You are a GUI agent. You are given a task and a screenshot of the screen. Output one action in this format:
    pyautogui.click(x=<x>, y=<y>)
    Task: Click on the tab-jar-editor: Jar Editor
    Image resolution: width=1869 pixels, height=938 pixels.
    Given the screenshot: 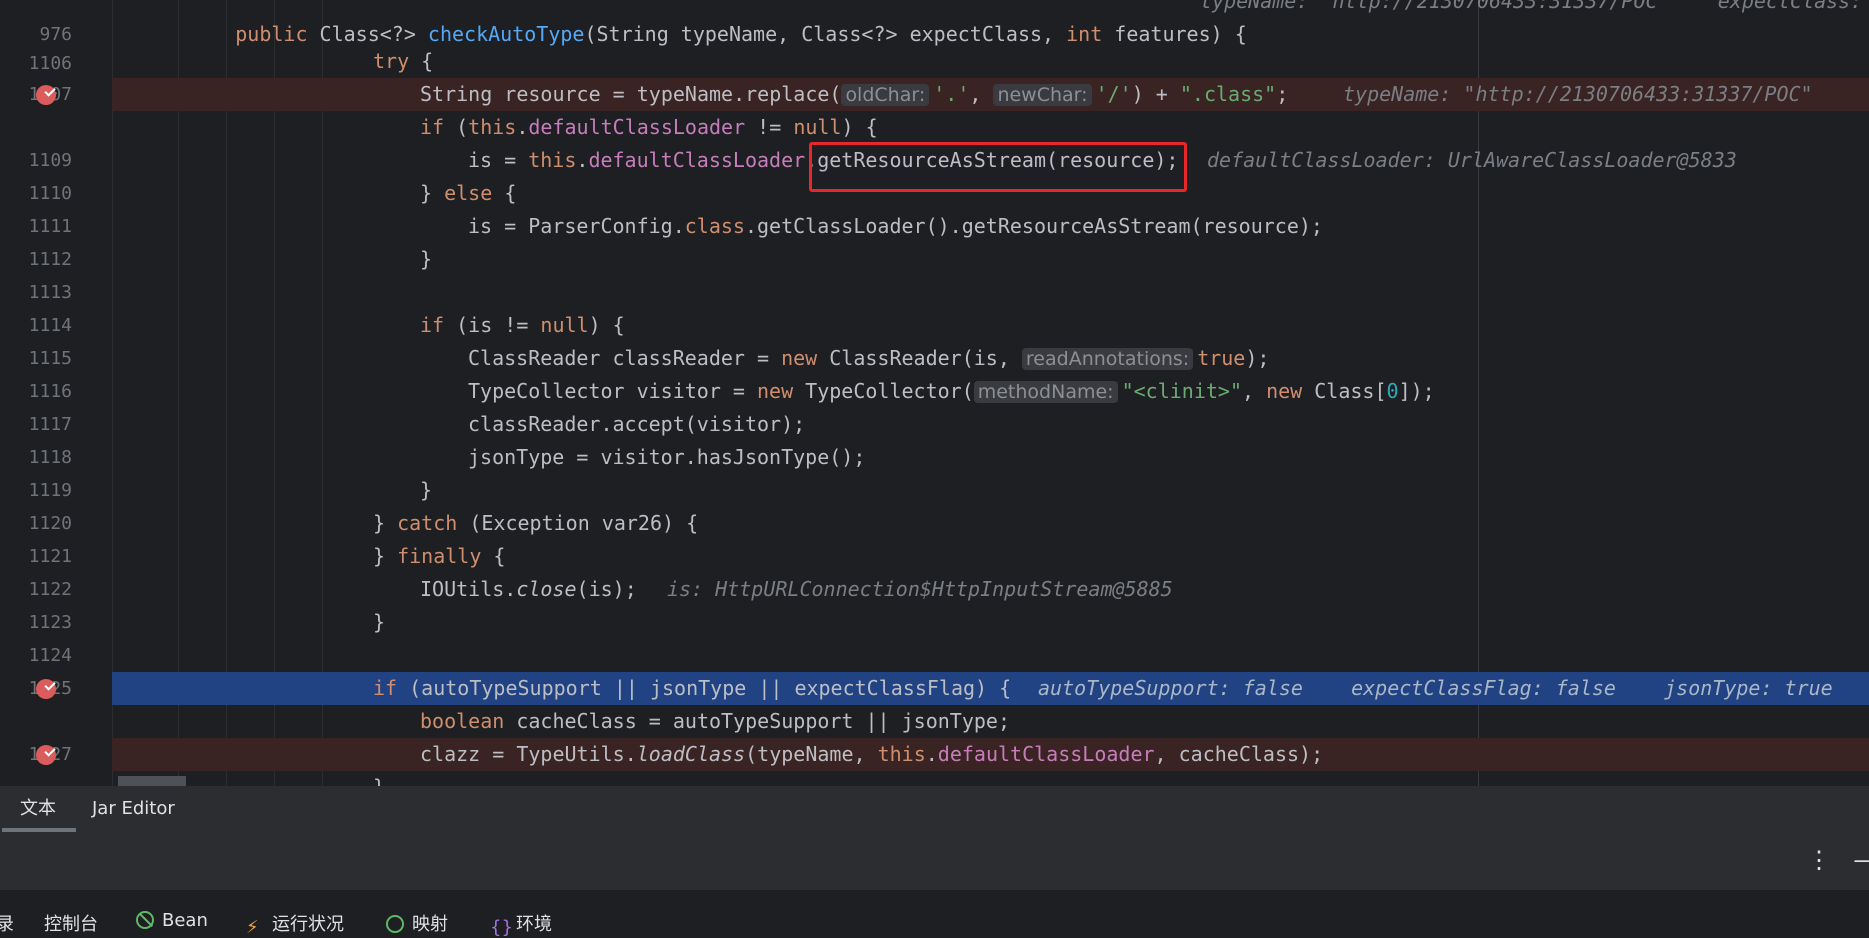 What is the action you would take?
    pyautogui.click(x=133, y=809)
    